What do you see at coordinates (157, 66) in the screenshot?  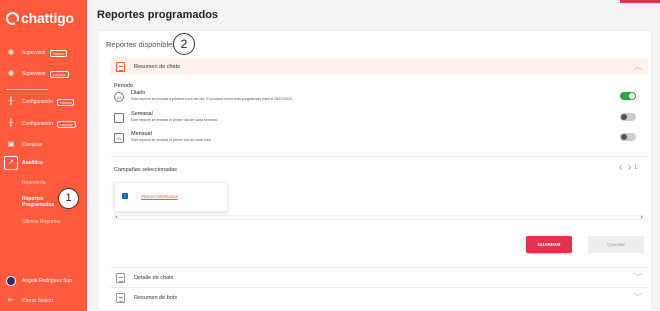 I see `accordion-label: Resumen de chats` at bounding box center [157, 66].